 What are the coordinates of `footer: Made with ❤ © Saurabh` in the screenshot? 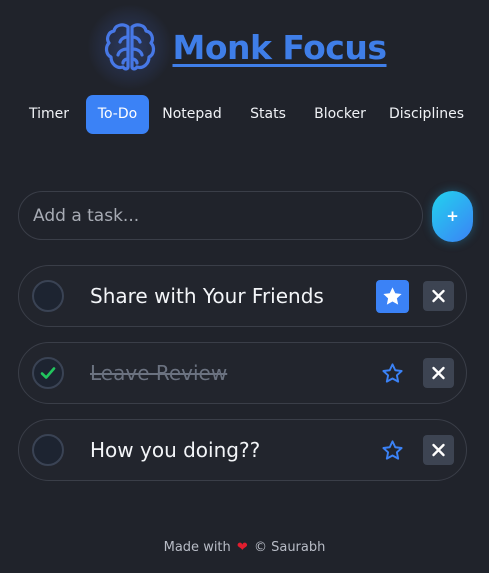 It's located at (244, 547).